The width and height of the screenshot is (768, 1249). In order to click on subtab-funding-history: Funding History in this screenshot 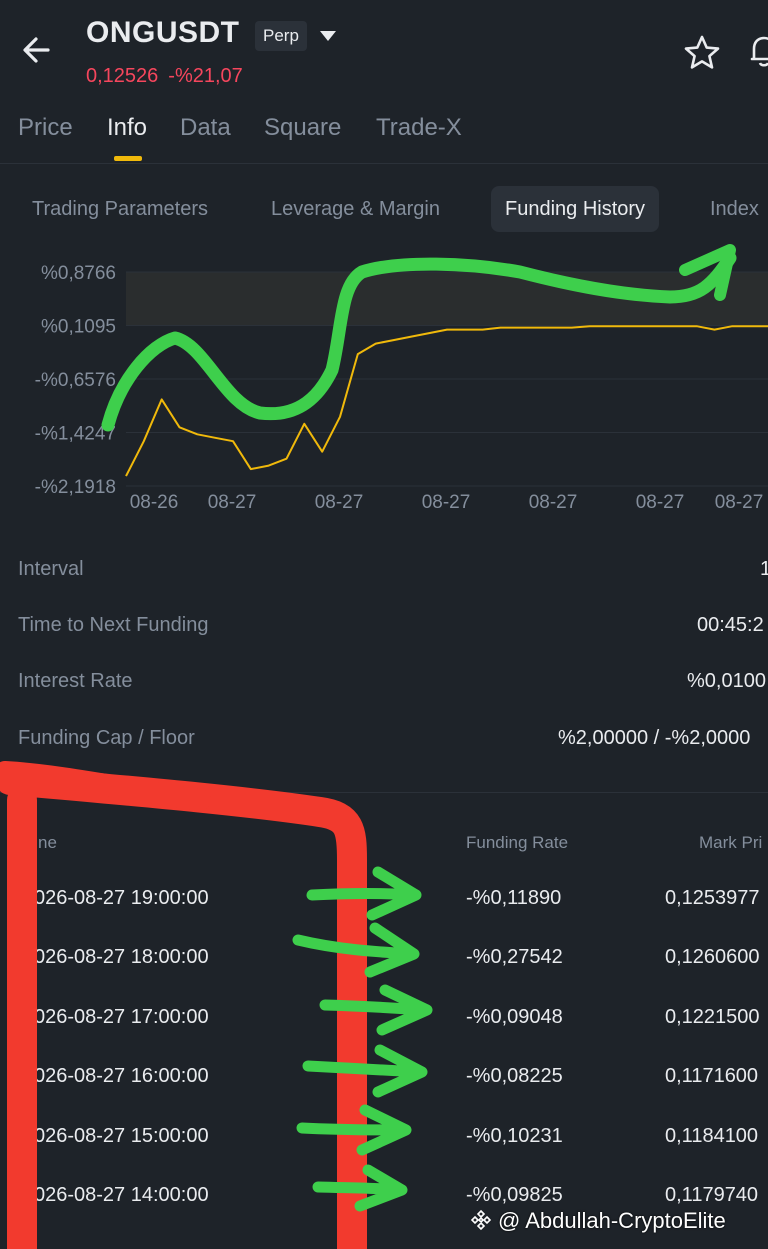, I will do `click(575, 209)`.